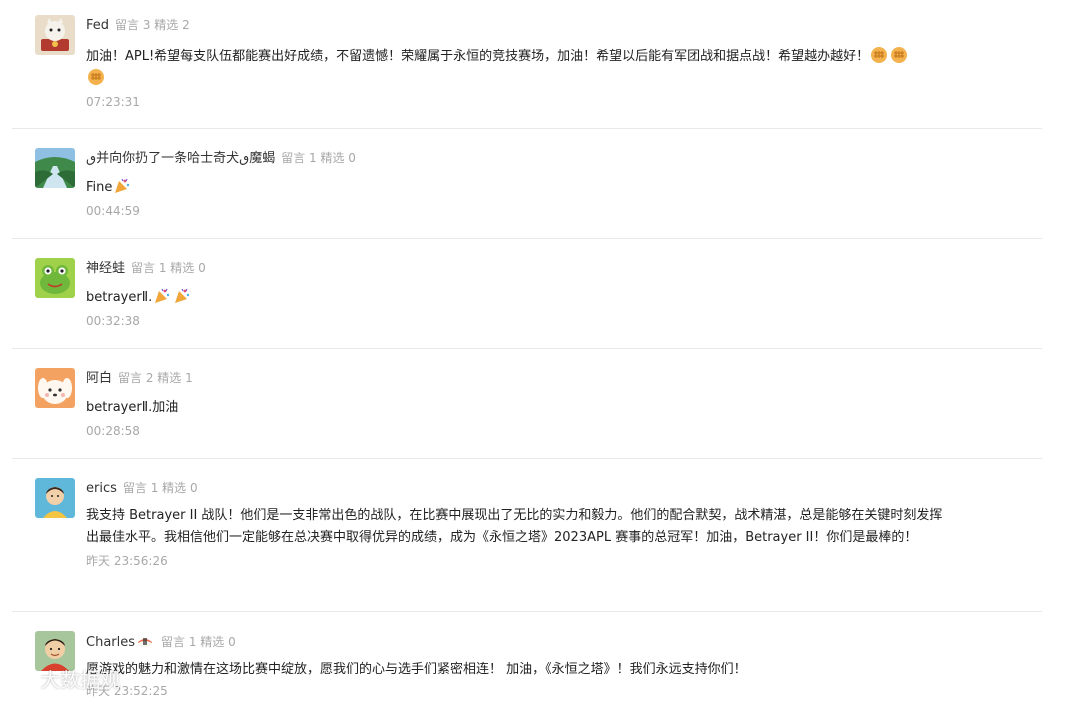 This screenshot has height=702, width=1080. What do you see at coordinates (127, 691) in the screenshot?
I see `comment-time: 昨天 23:52:25` at bounding box center [127, 691].